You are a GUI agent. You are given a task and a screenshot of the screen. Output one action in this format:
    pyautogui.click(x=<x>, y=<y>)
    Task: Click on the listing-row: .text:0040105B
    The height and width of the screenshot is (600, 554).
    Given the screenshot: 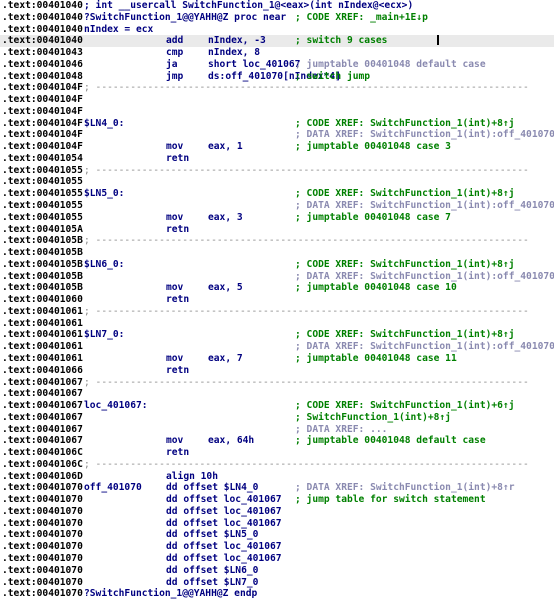 What is the action you would take?
    pyautogui.click(x=277, y=253)
    